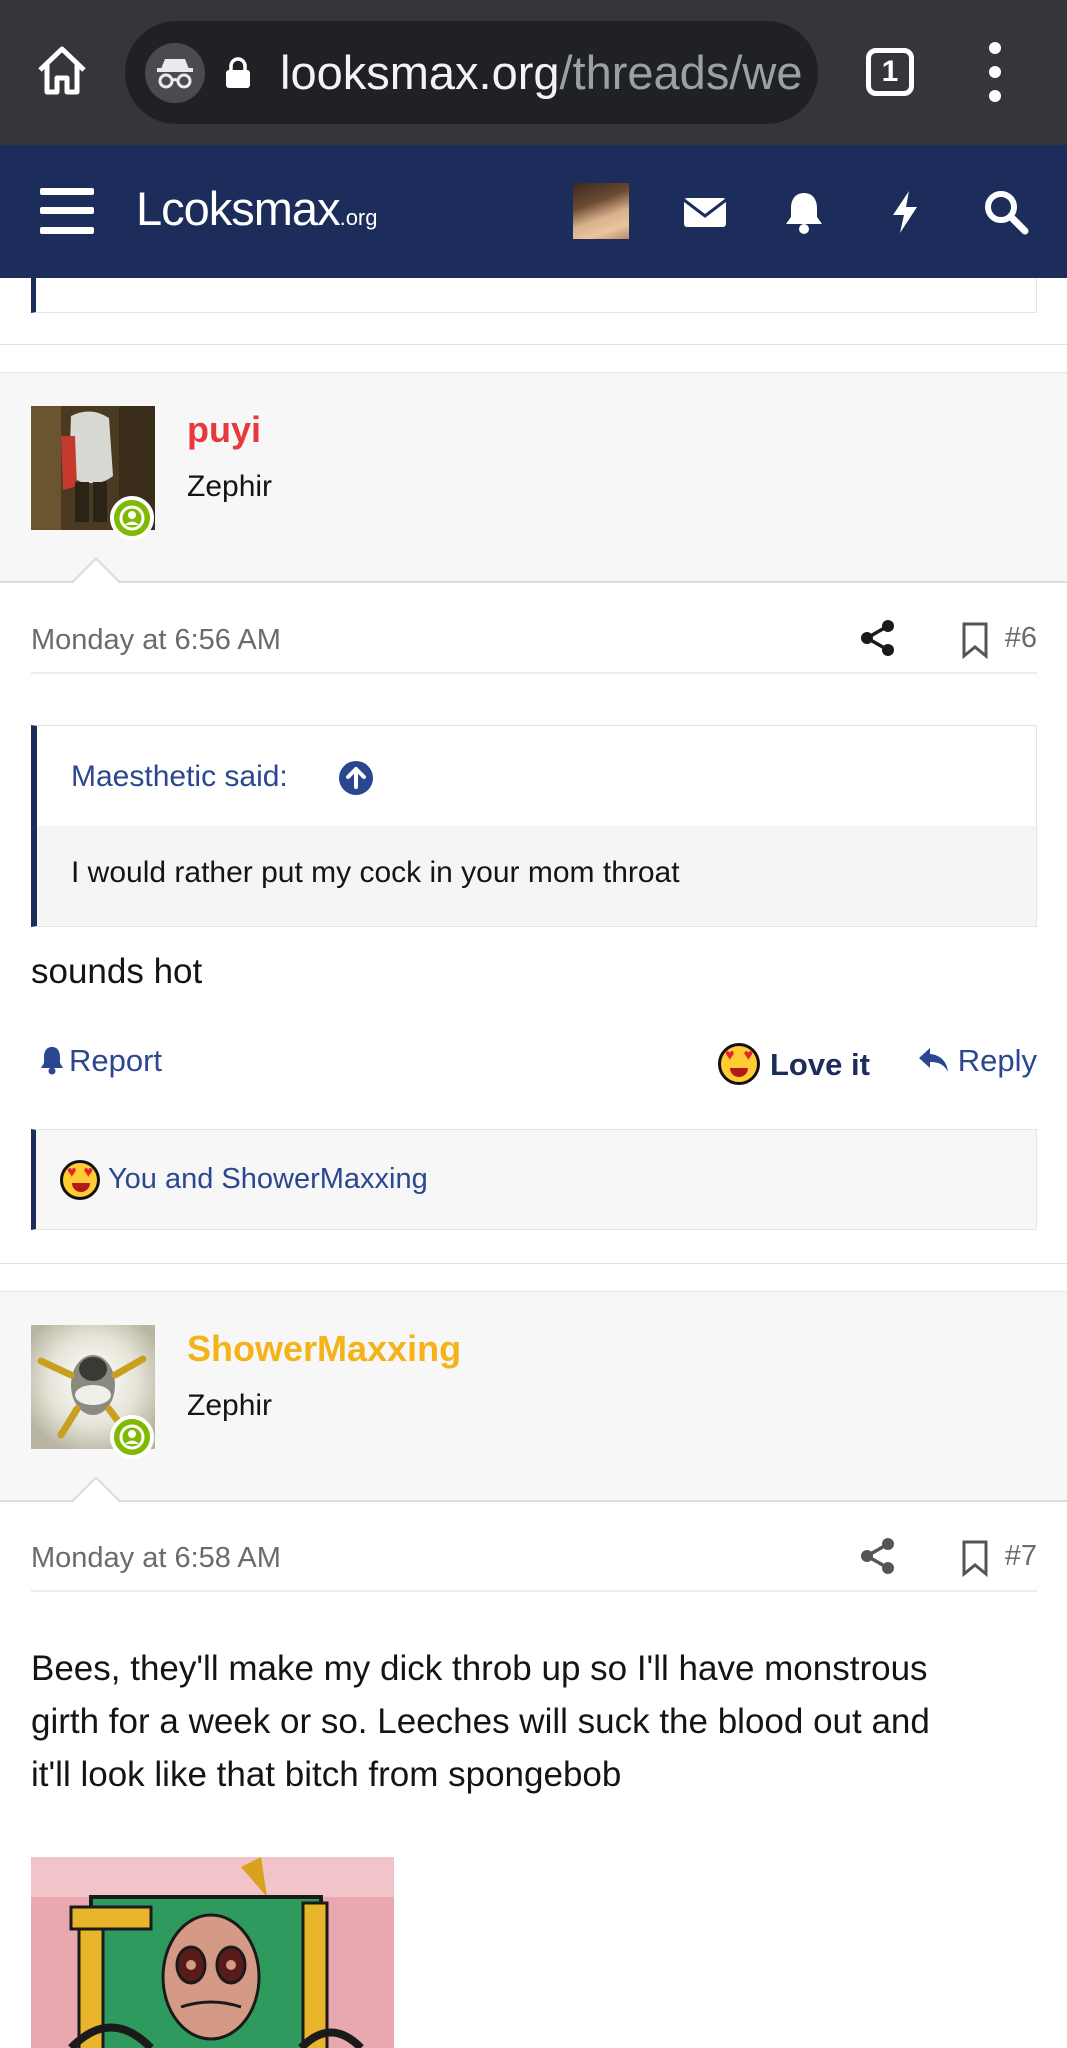 The image size is (1067, 2048). What do you see at coordinates (533, 211) in the screenshot?
I see `site-header: Lcoksmax.org` at bounding box center [533, 211].